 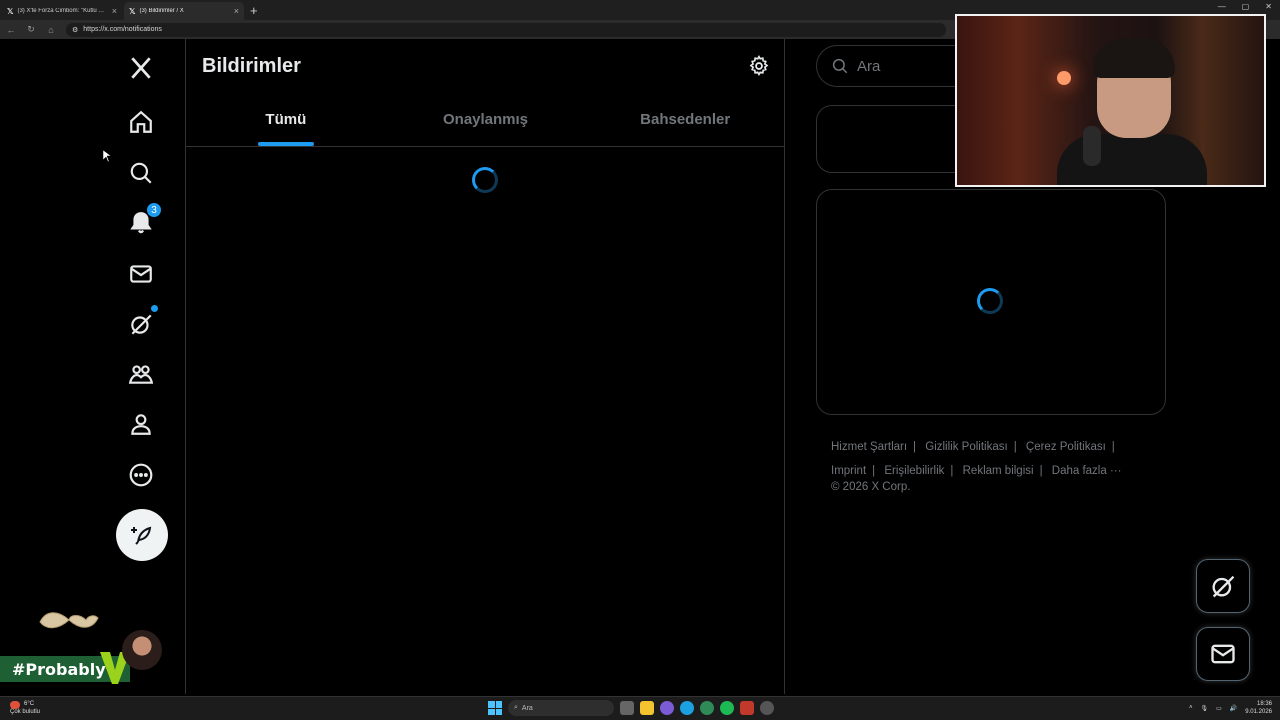 What do you see at coordinates (516, 707) in the screenshot?
I see `search-icon: ⌕` at bounding box center [516, 707].